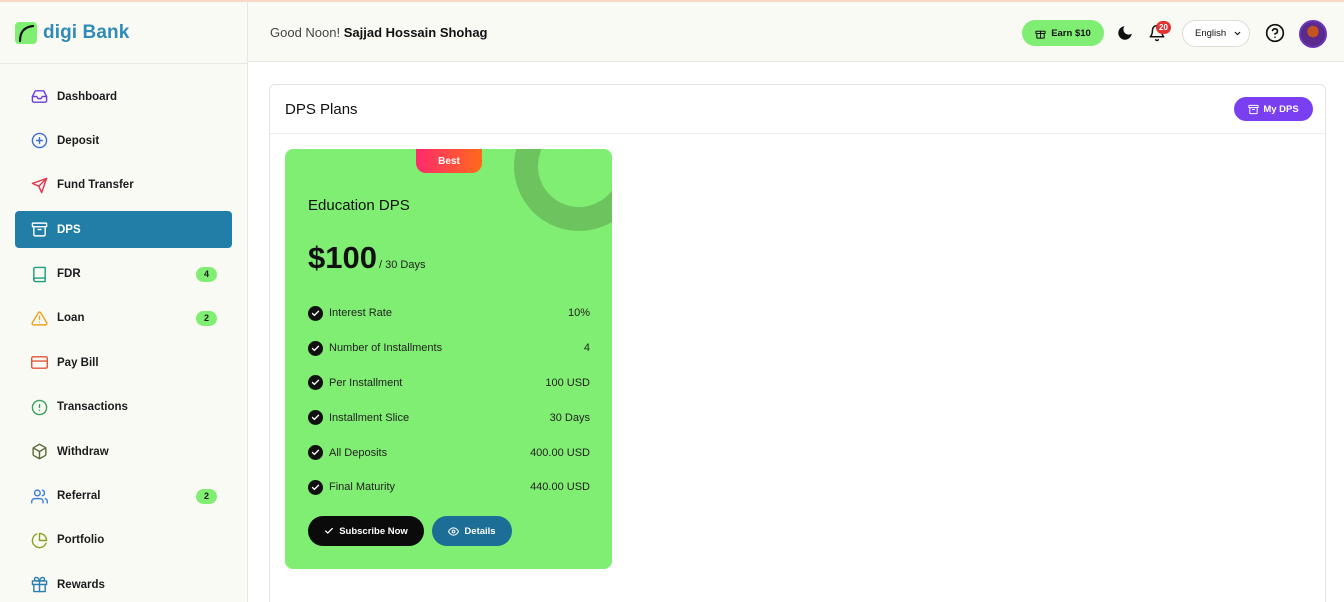 The width and height of the screenshot is (1344, 602). I want to click on sidebar-divider, so click(124, 63).